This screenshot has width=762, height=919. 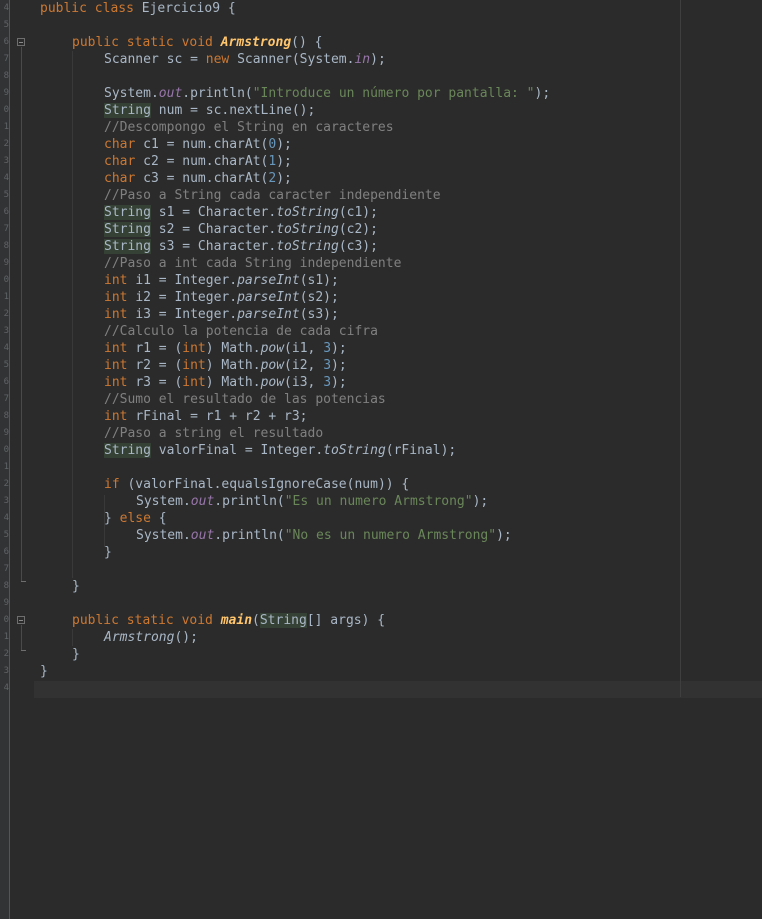 I want to click on indent-guide, so click(x=72, y=637).